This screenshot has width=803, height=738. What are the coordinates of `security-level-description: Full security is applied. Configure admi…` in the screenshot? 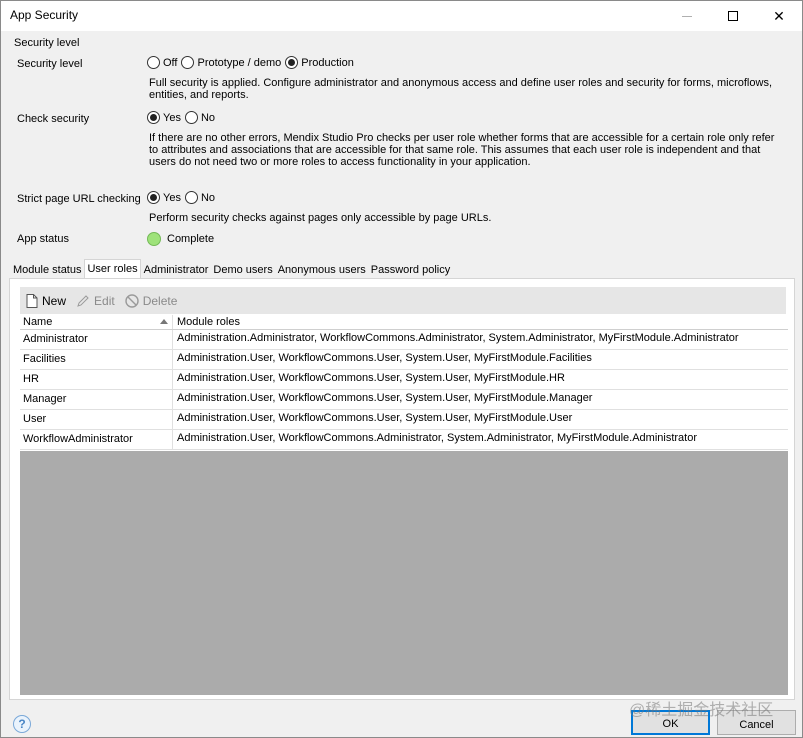 It's located at (460, 89).